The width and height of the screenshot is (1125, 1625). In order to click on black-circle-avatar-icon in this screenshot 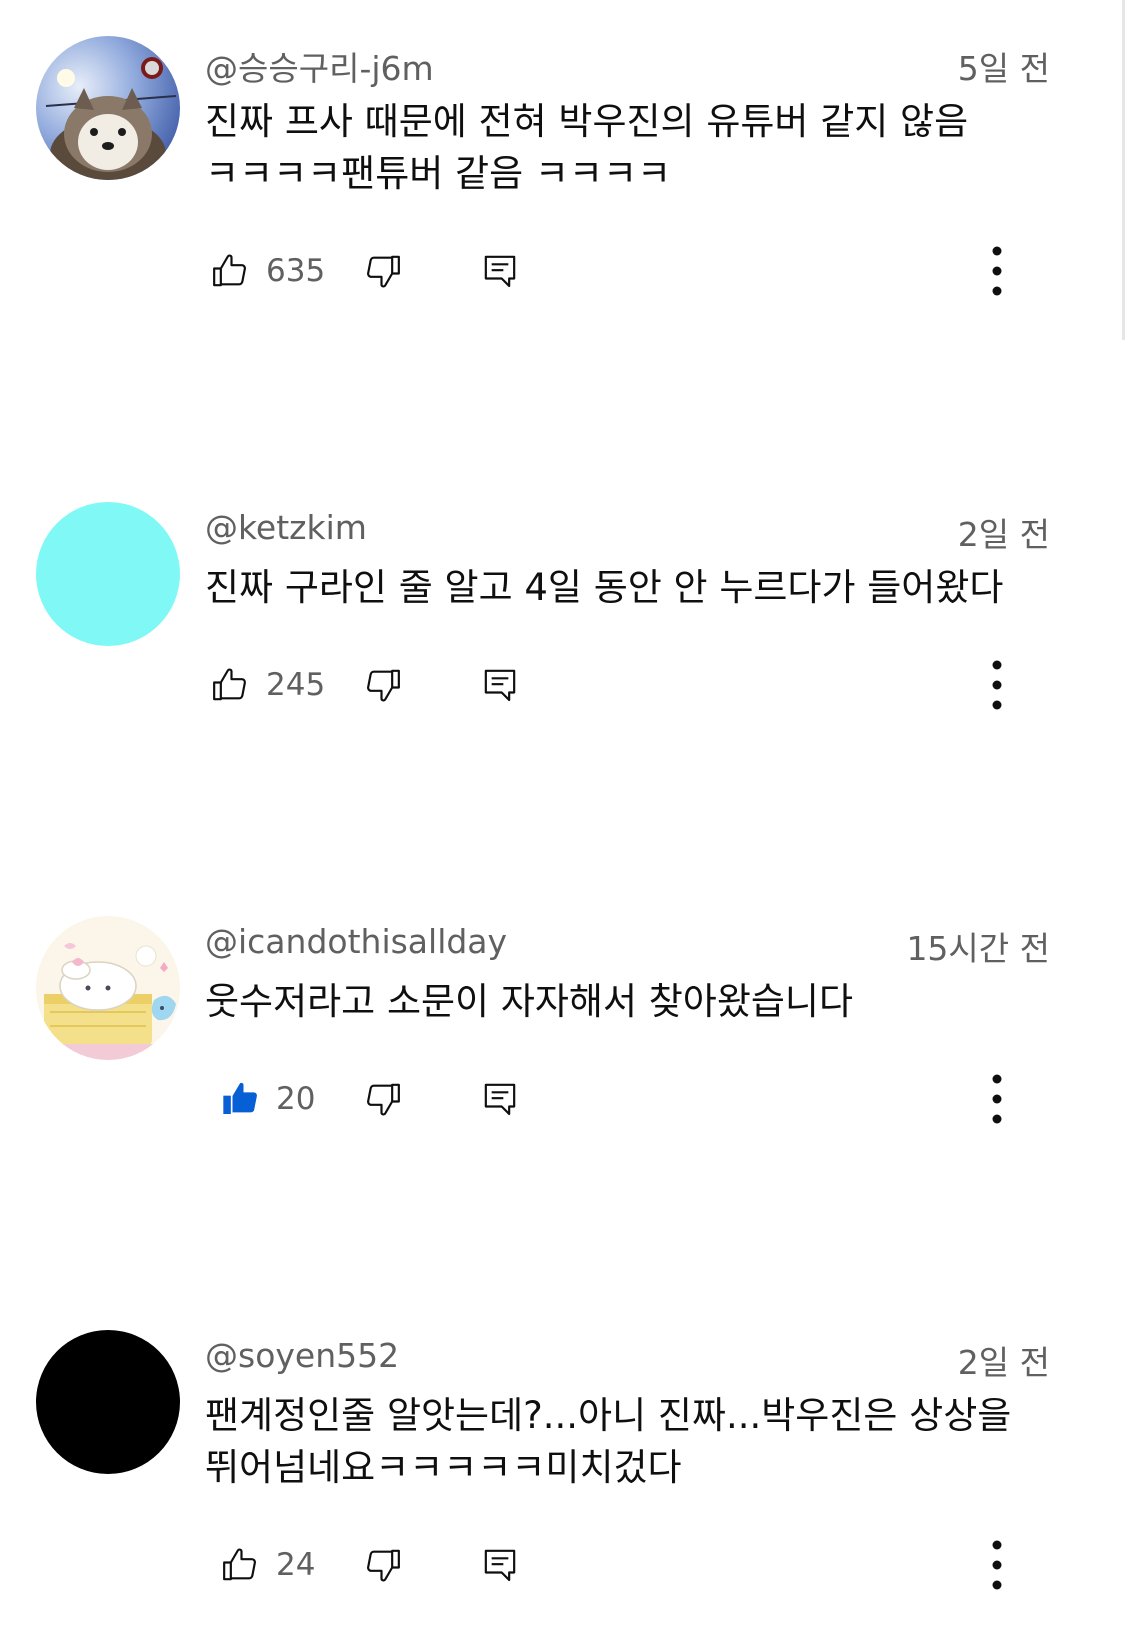, I will do `click(108, 1402)`.